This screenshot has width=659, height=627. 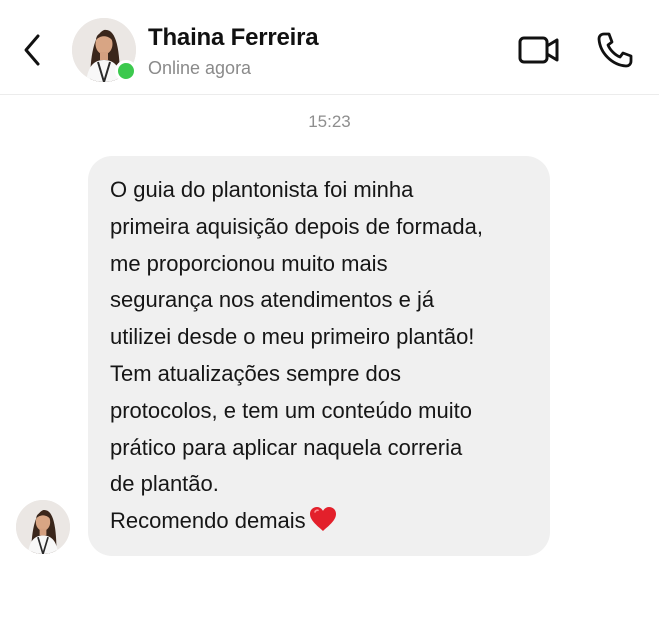 I want to click on message-line: utilizei desde o meu primeiro plantão!, so click(x=292, y=337).